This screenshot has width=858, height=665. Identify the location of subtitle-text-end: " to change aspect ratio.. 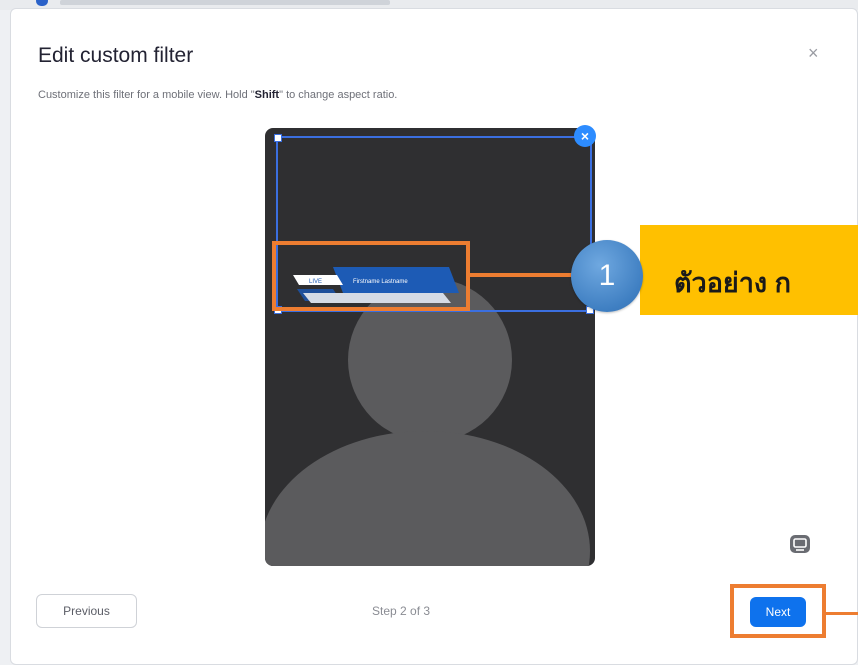
(338, 95).